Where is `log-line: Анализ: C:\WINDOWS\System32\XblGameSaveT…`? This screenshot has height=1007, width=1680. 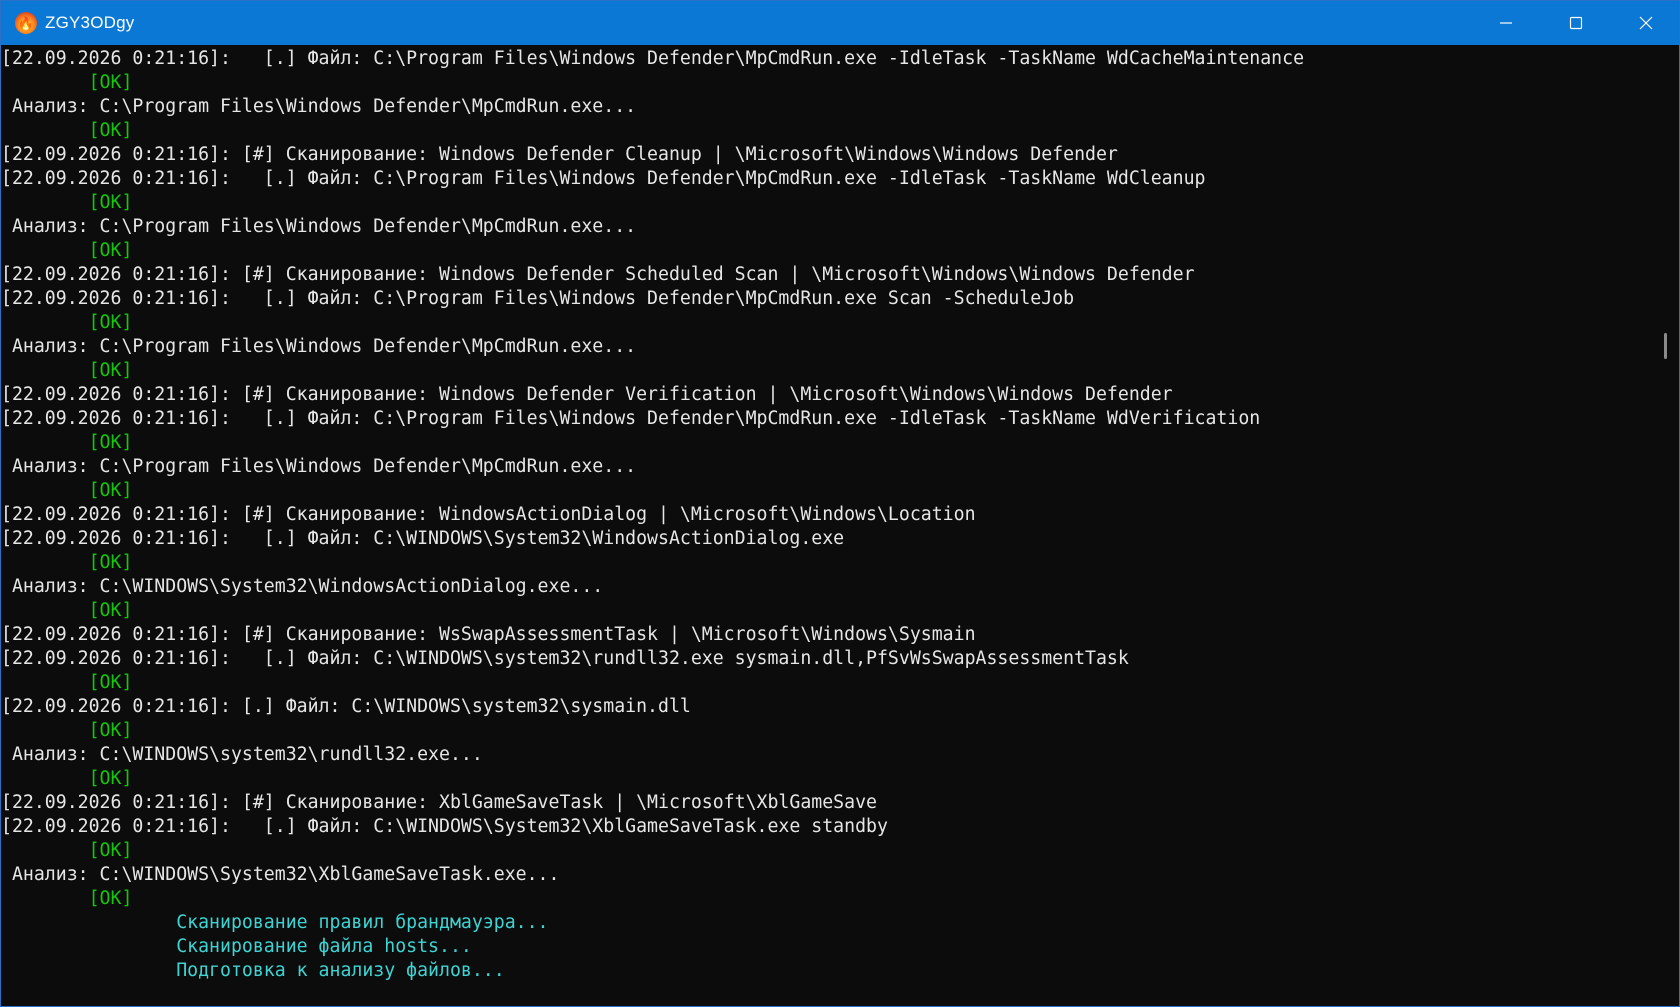 log-line: Анализ: C:\WINDOWS\System32\XblGameSaveT… is located at coordinates (280, 874).